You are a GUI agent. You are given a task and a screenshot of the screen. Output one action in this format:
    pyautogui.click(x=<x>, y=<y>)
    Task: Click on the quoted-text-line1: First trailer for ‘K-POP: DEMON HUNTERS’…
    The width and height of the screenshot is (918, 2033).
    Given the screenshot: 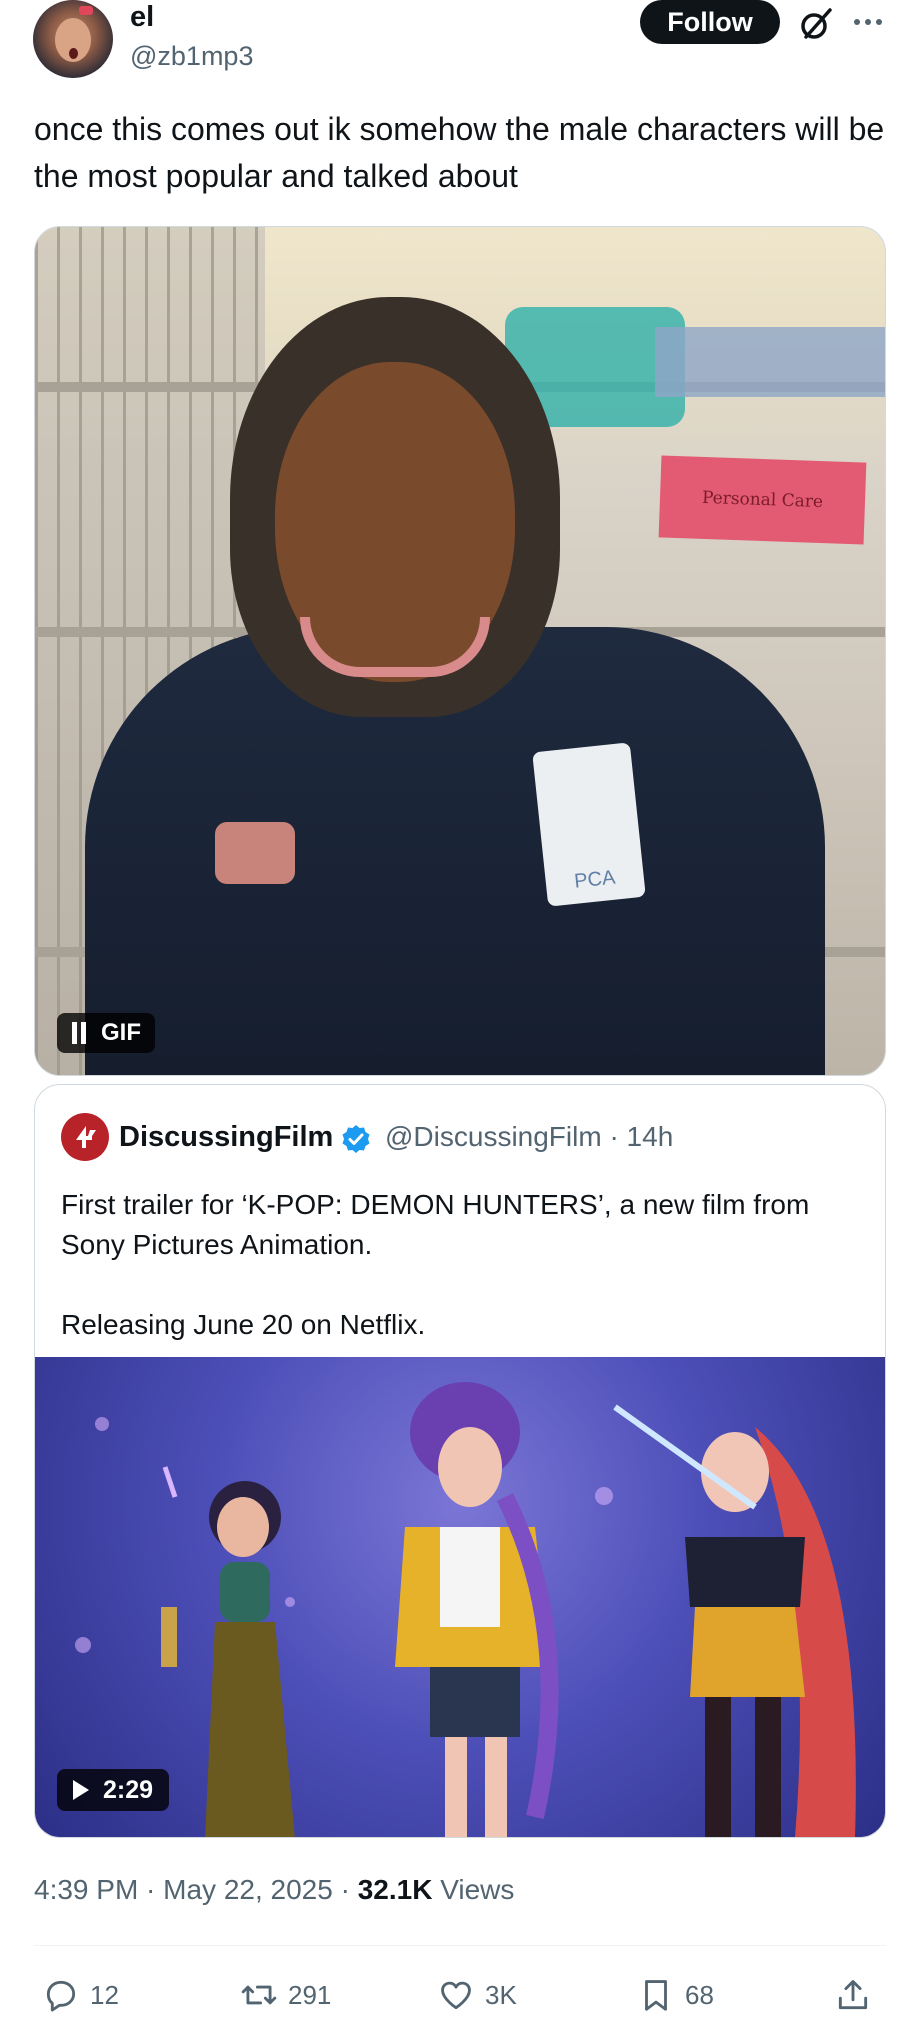 What is the action you would take?
    pyautogui.click(x=435, y=1224)
    